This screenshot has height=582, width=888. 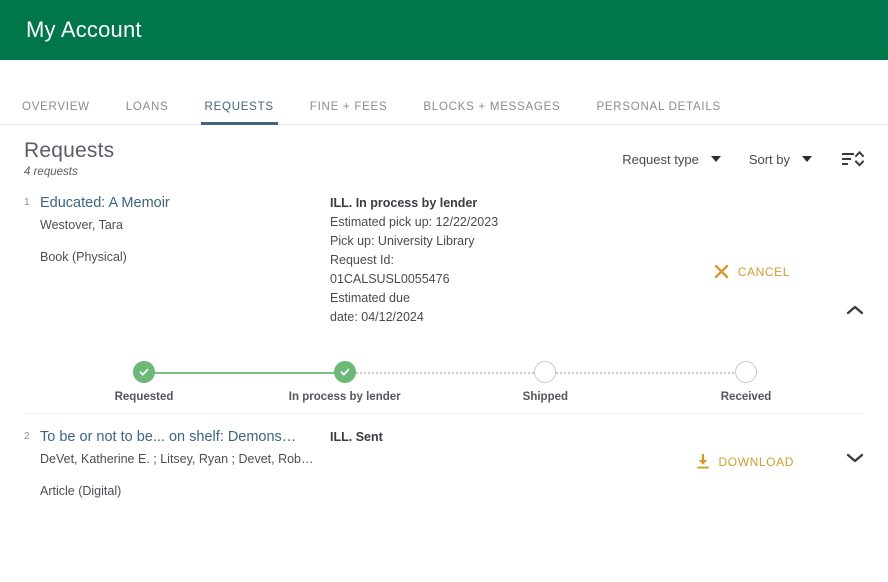 What do you see at coordinates (344, 397) in the screenshot?
I see `tracker-label-in-process: In process by lender` at bounding box center [344, 397].